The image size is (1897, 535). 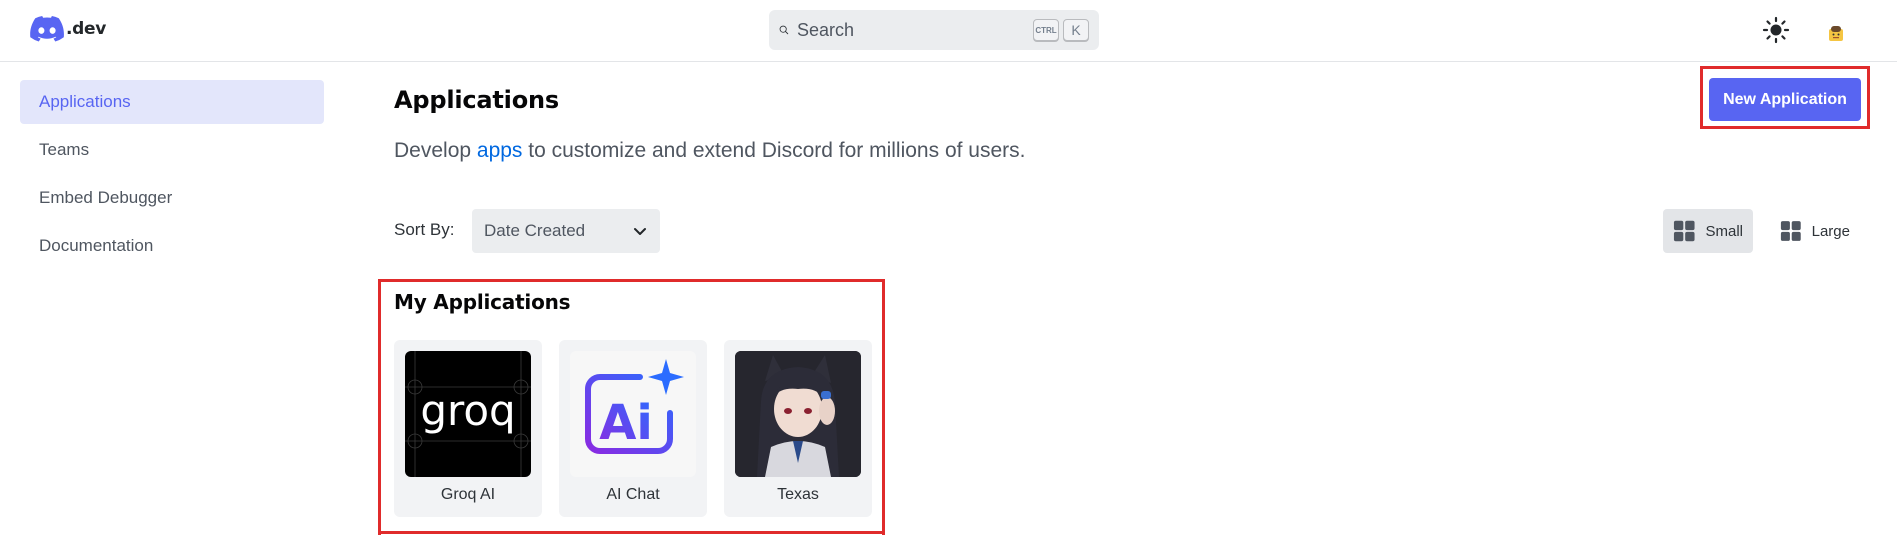 I want to click on search-bar: CTRL K, so click(x=934, y=30).